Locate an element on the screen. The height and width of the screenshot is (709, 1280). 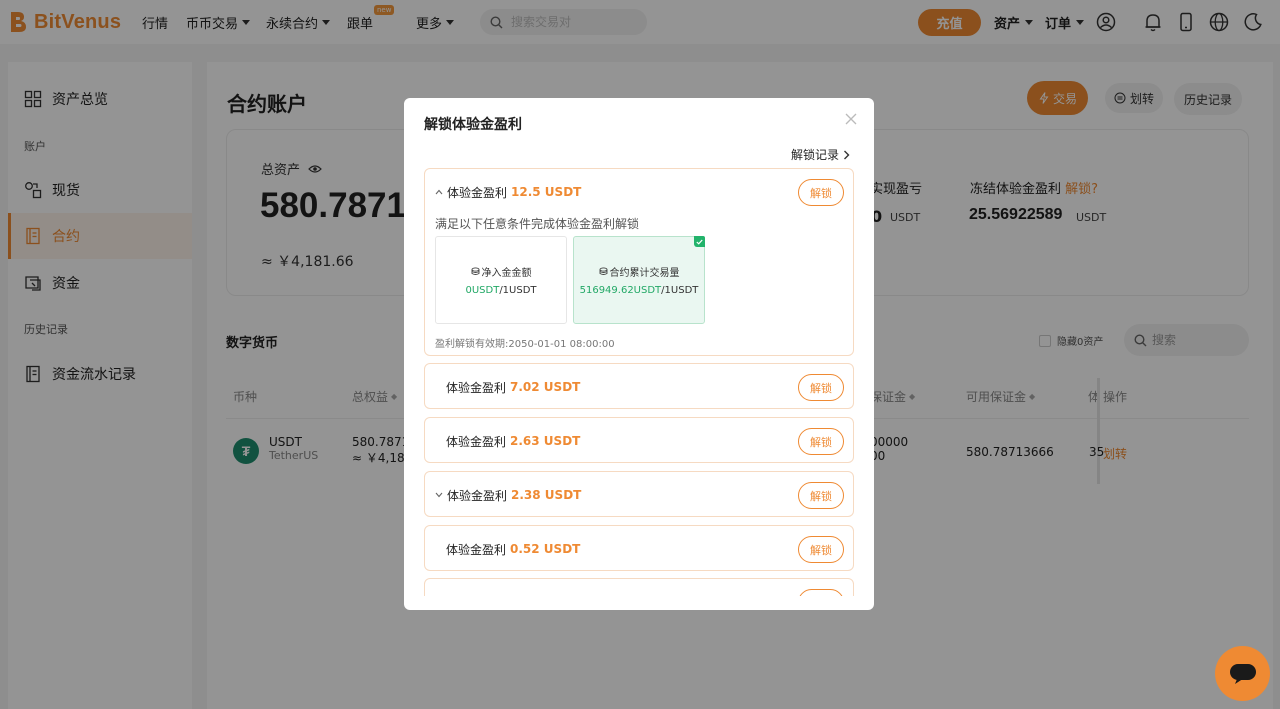
condition-deposit: 净入金金额 0USDT/1USDT is located at coordinates (501, 280).